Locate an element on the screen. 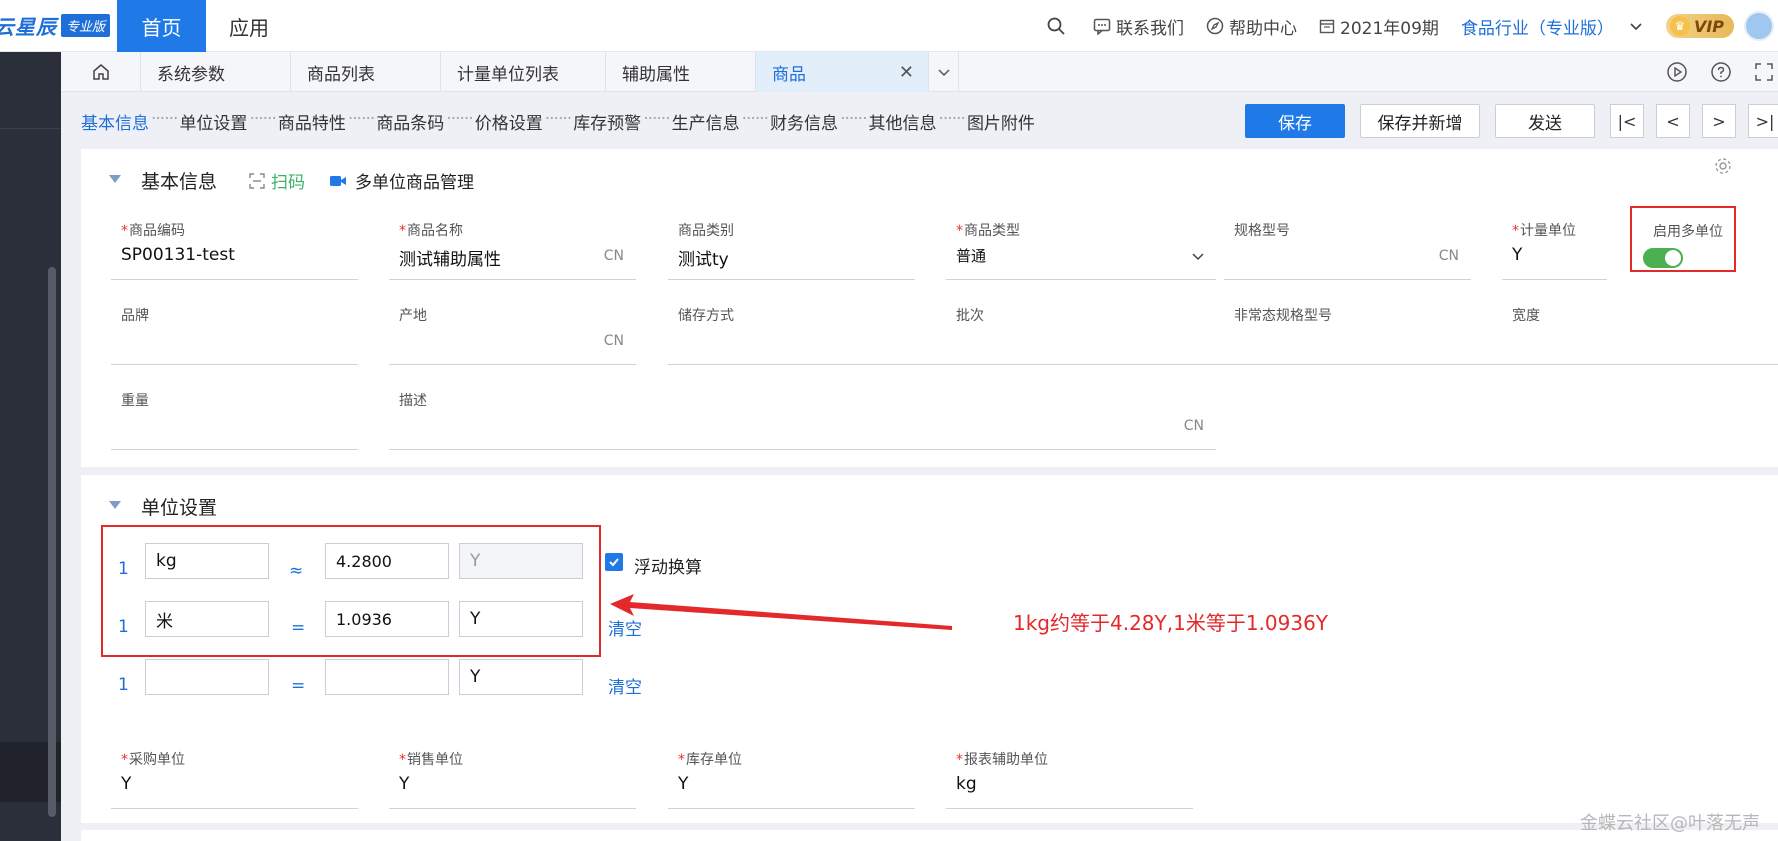 Image resolution: width=1778 pixels, height=841 pixels. multi-unit-mgmt-link: 多单位商品管理 is located at coordinates (401, 180).